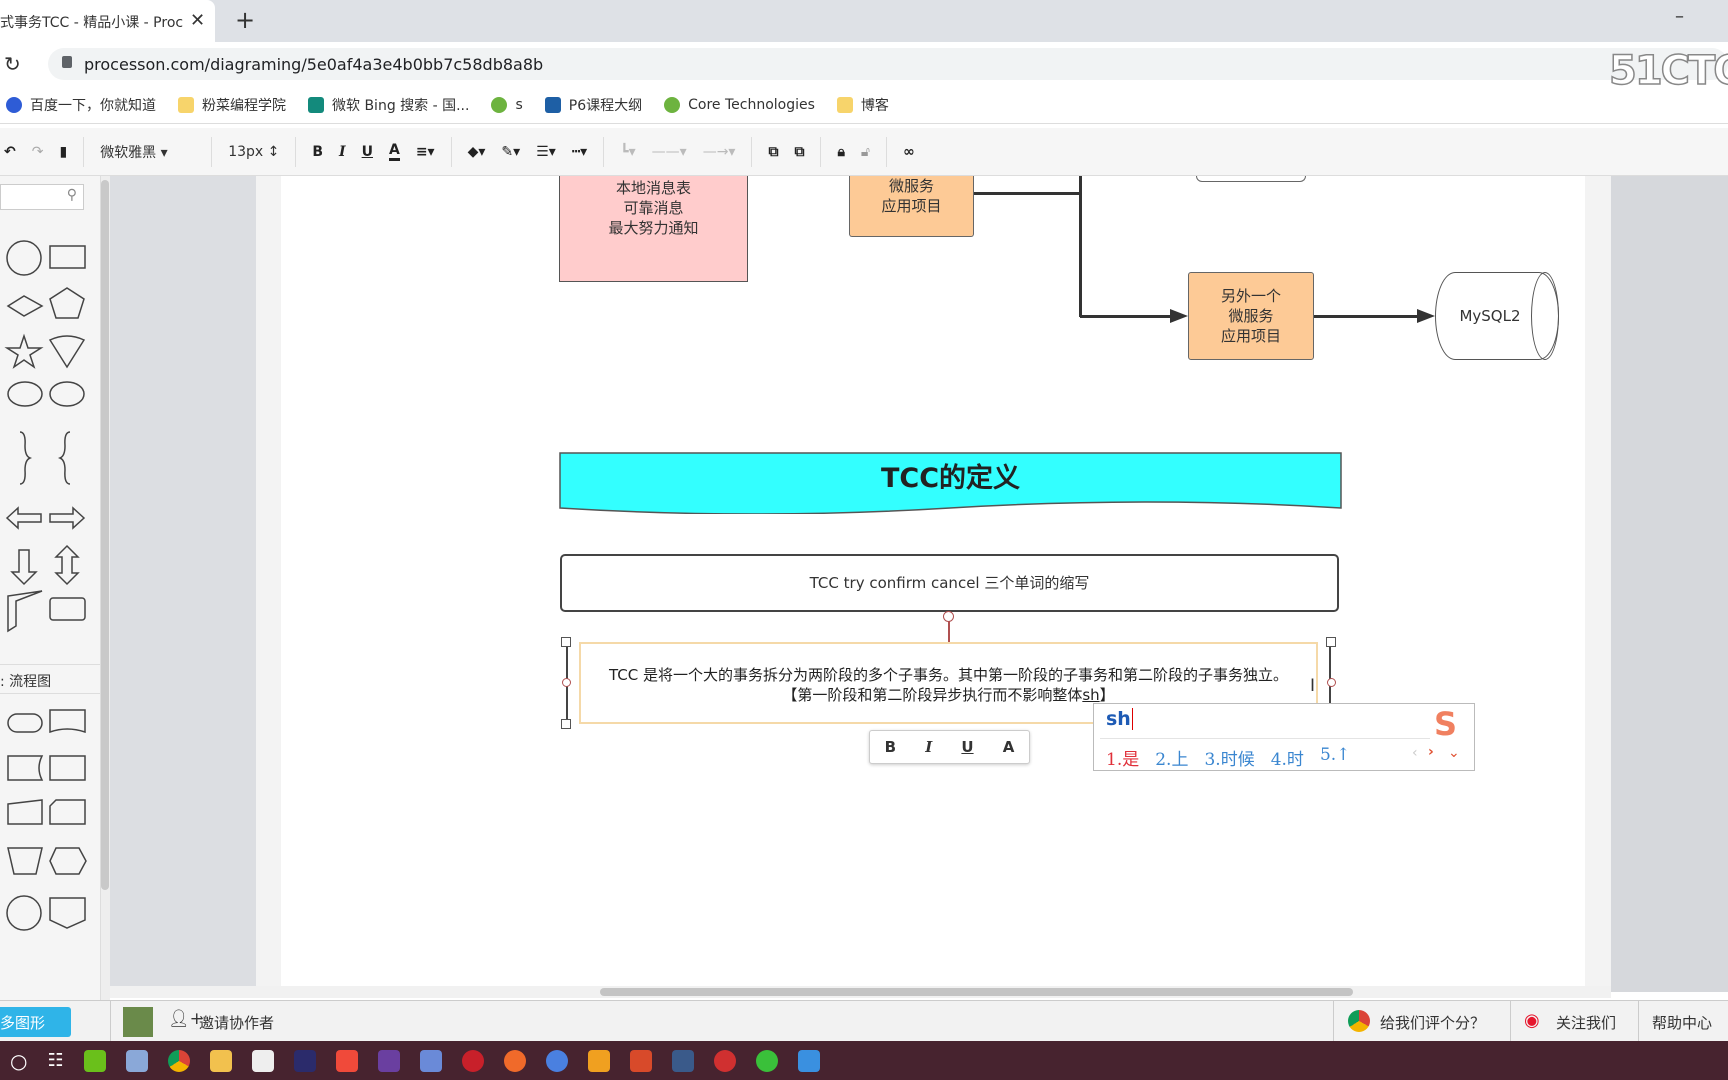  What do you see at coordinates (739, 104) in the screenshot?
I see `bookmark: Core Technologies` at bounding box center [739, 104].